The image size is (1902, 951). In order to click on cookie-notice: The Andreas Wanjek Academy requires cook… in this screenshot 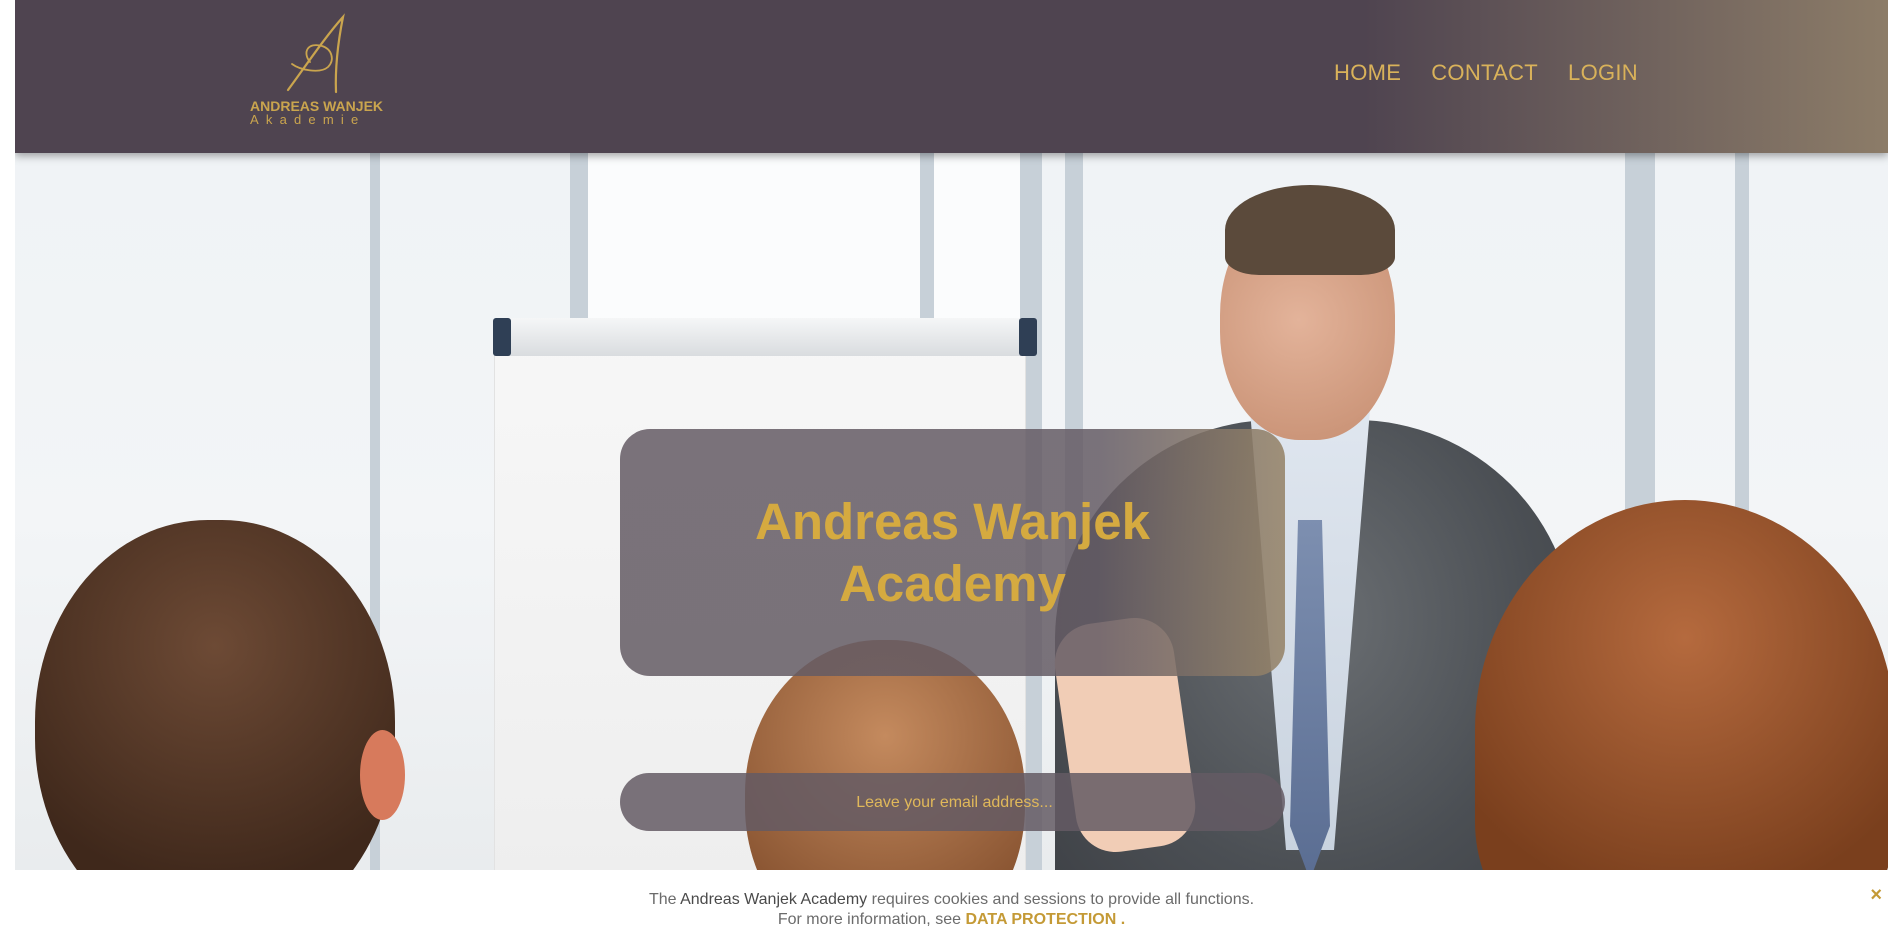, I will do `click(951, 910)`.